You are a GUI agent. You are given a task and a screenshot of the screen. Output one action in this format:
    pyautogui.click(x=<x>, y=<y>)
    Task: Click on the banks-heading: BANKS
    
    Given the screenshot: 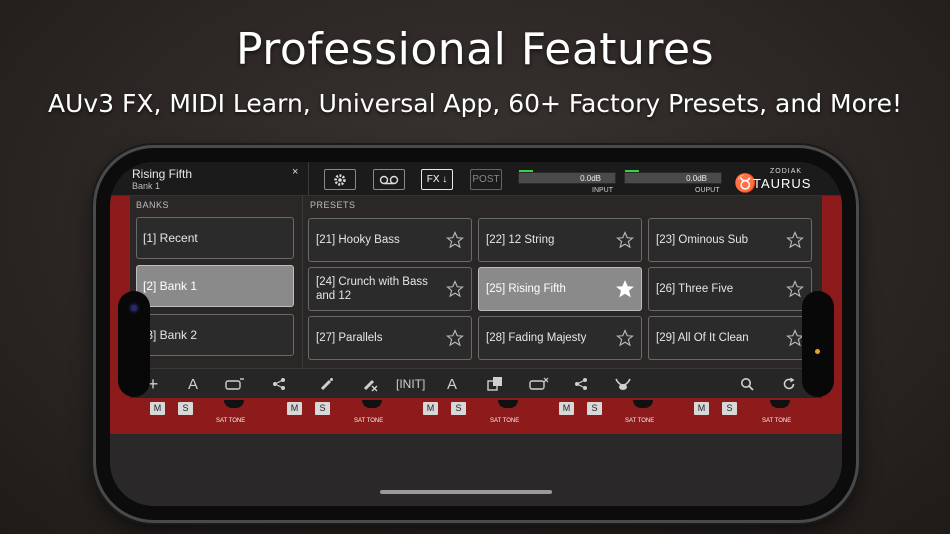 What is the action you would take?
    pyautogui.click(x=153, y=205)
    